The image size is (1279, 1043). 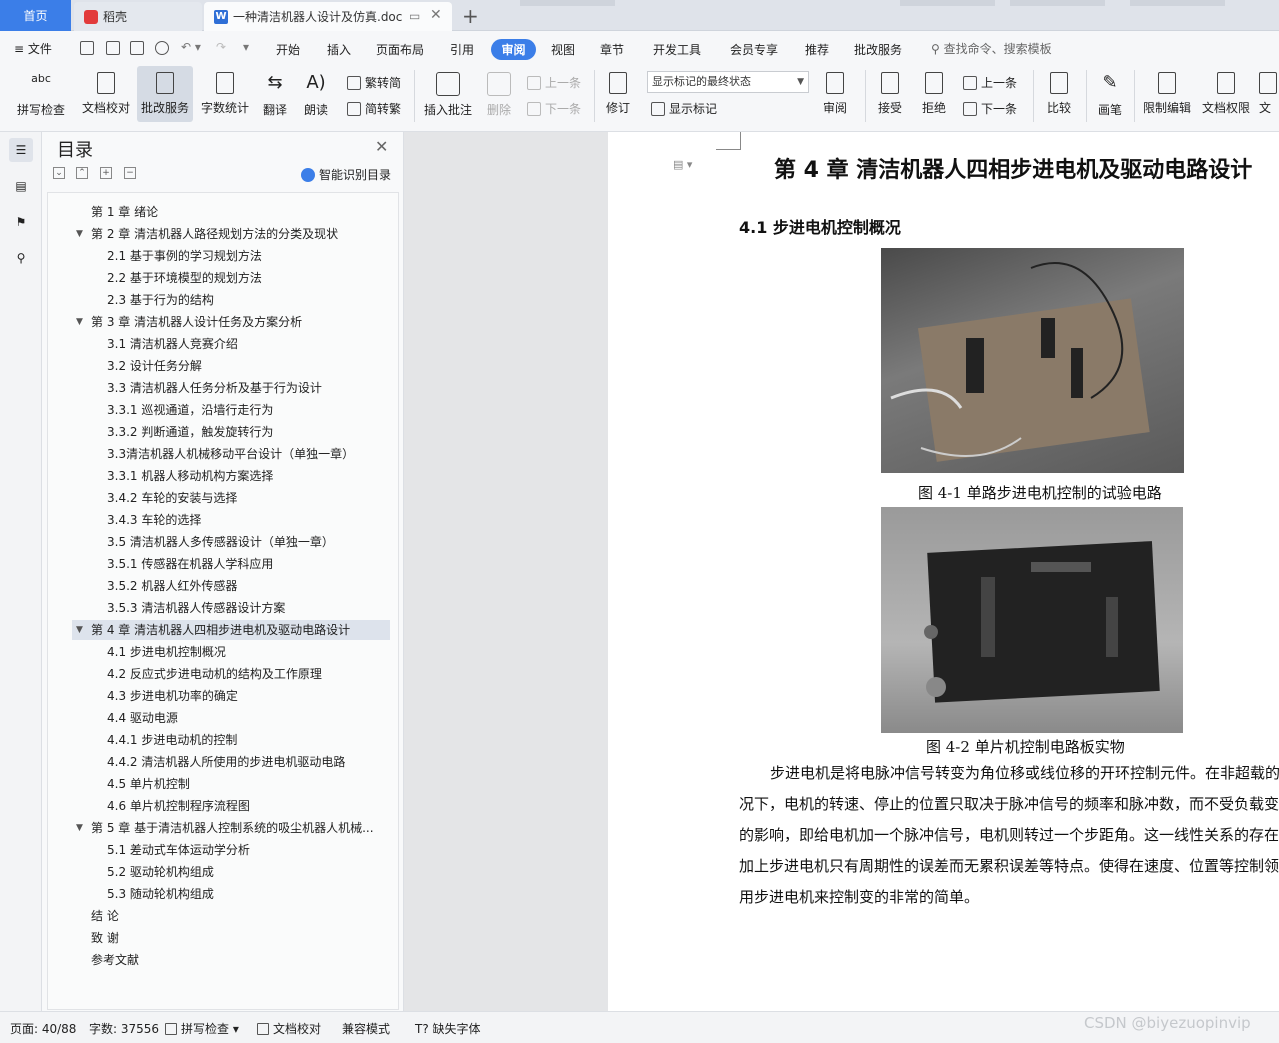 I want to click on toc-item: 3.5.2 机器人红外传感器, so click(x=172, y=586).